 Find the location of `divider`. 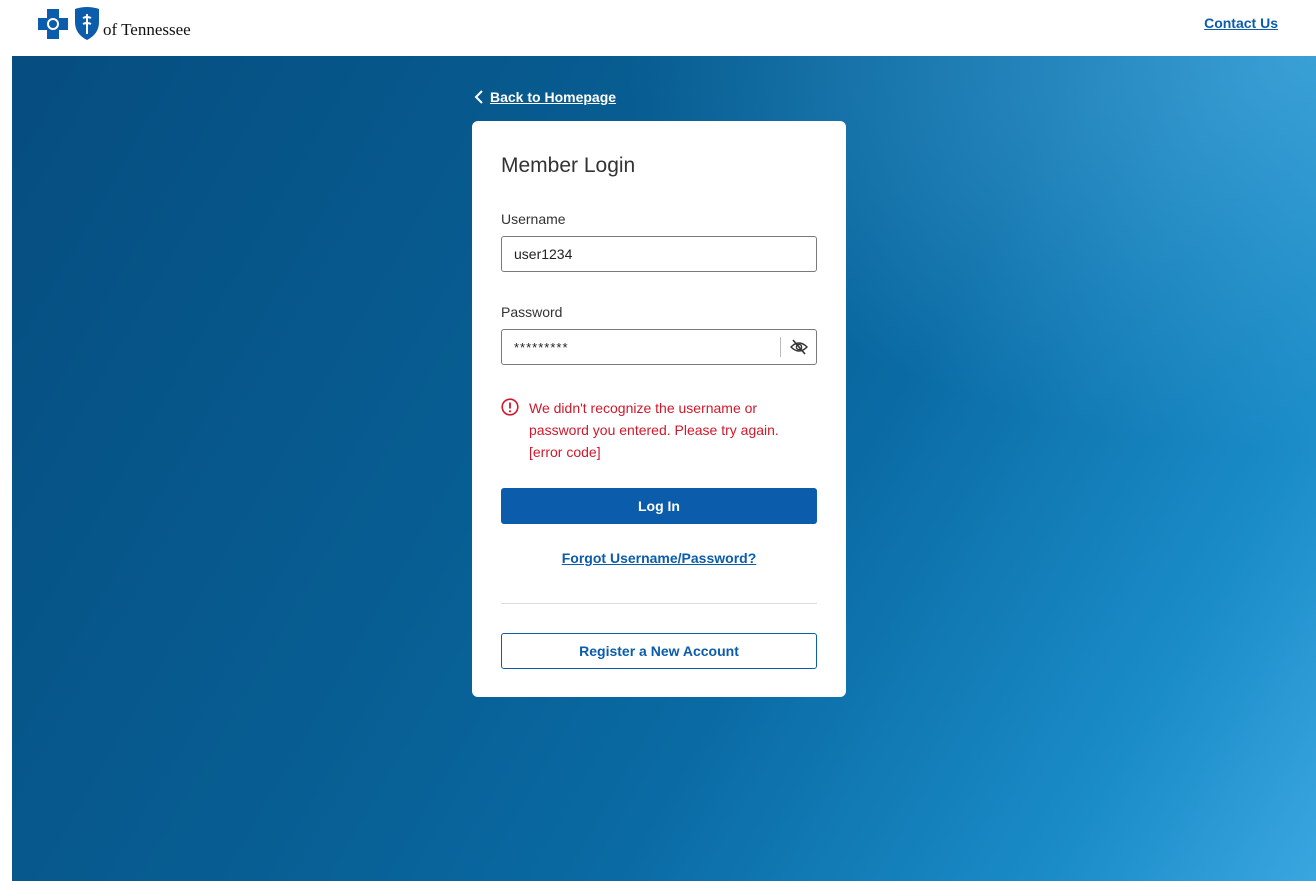

divider is located at coordinates (659, 603).